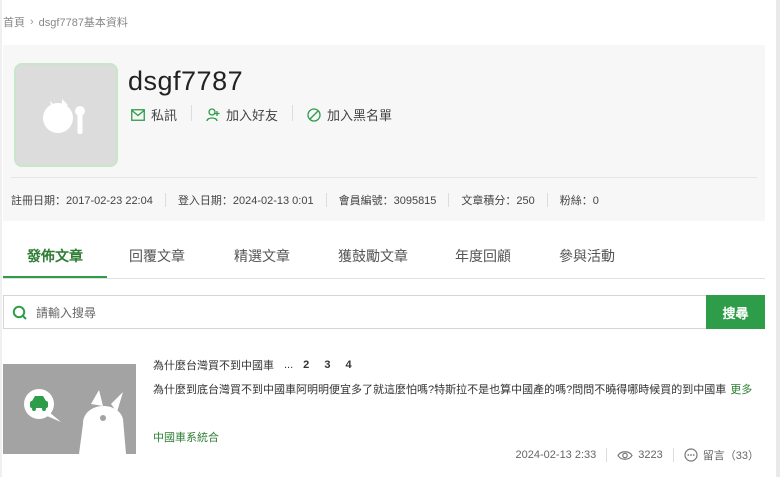 This screenshot has width=780, height=477. I want to click on add-user-icon, so click(213, 114).